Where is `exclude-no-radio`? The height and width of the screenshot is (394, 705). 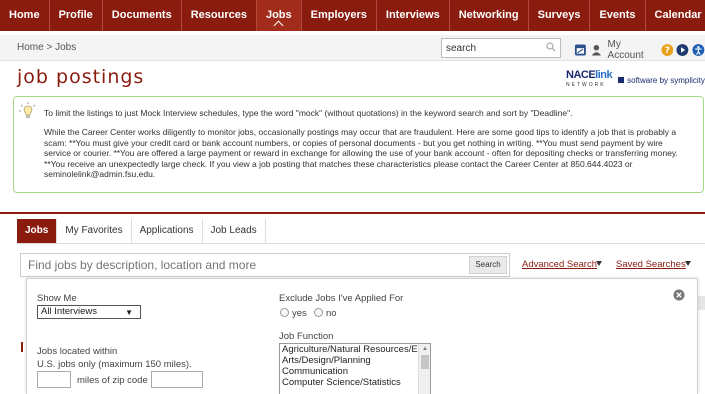
exclude-no-radio is located at coordinates (318, 312).